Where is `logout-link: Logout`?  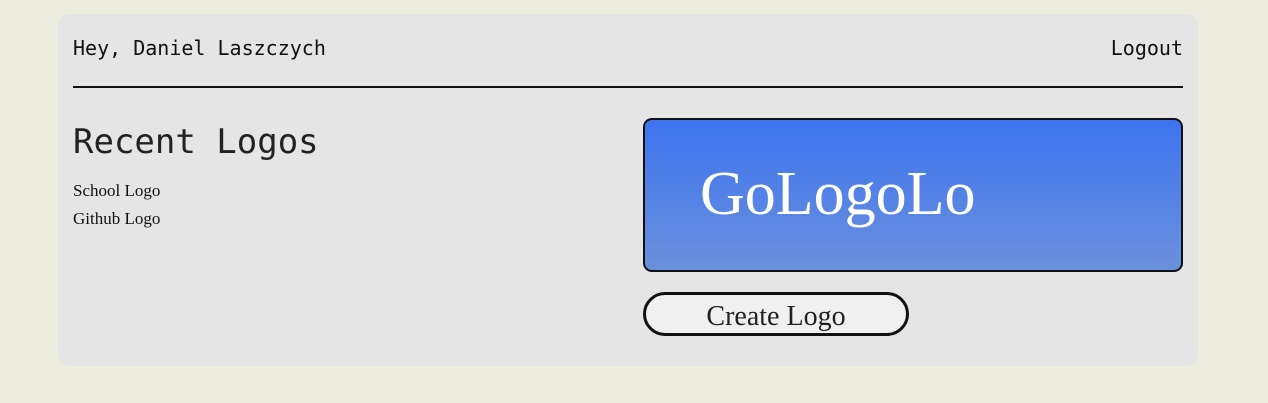 logout-link: Logout is located at coordinates (1147, 48).